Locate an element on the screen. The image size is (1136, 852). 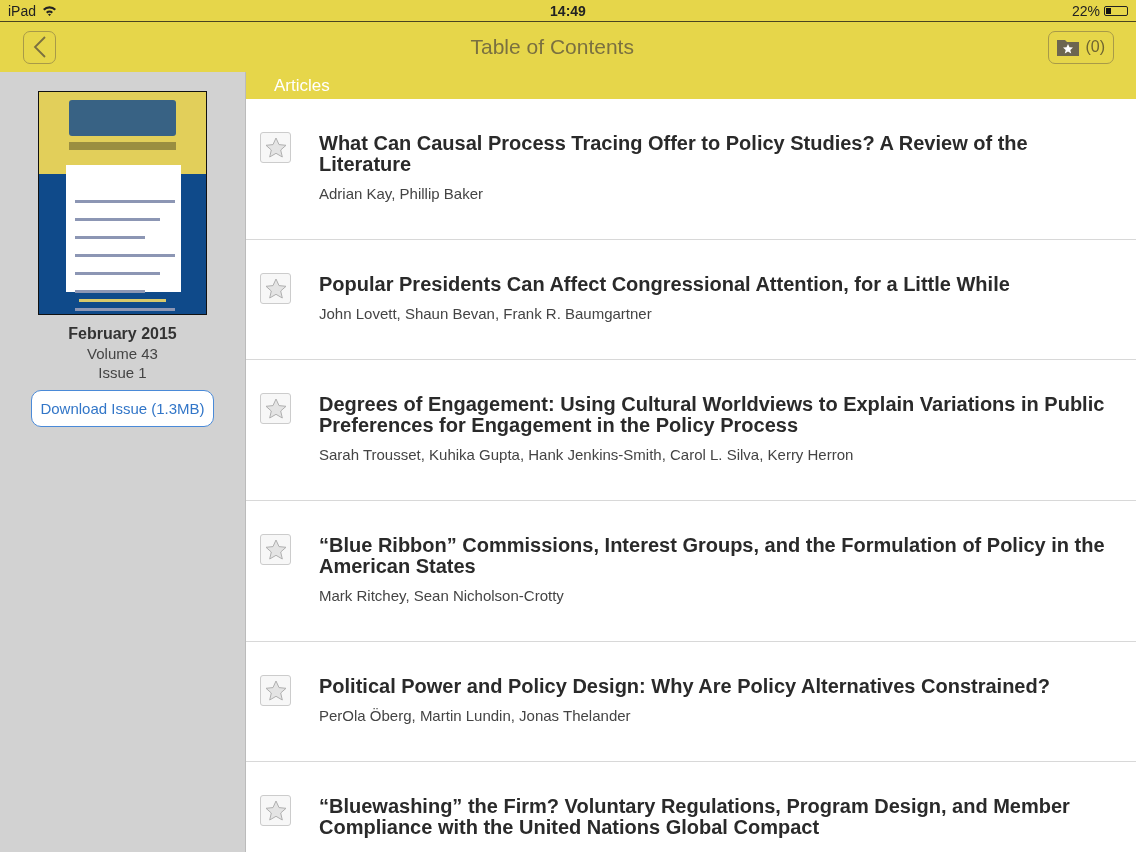
article-authors: PerOla Öberg, Martin Lundin, Jonas Thelander is located at coordinates (475, 715).